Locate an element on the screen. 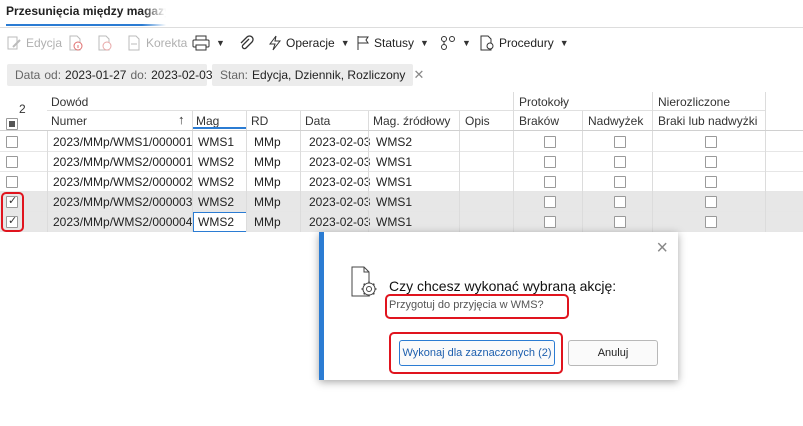  column-header-shortages: Braków is located at coordinates (539, 121).